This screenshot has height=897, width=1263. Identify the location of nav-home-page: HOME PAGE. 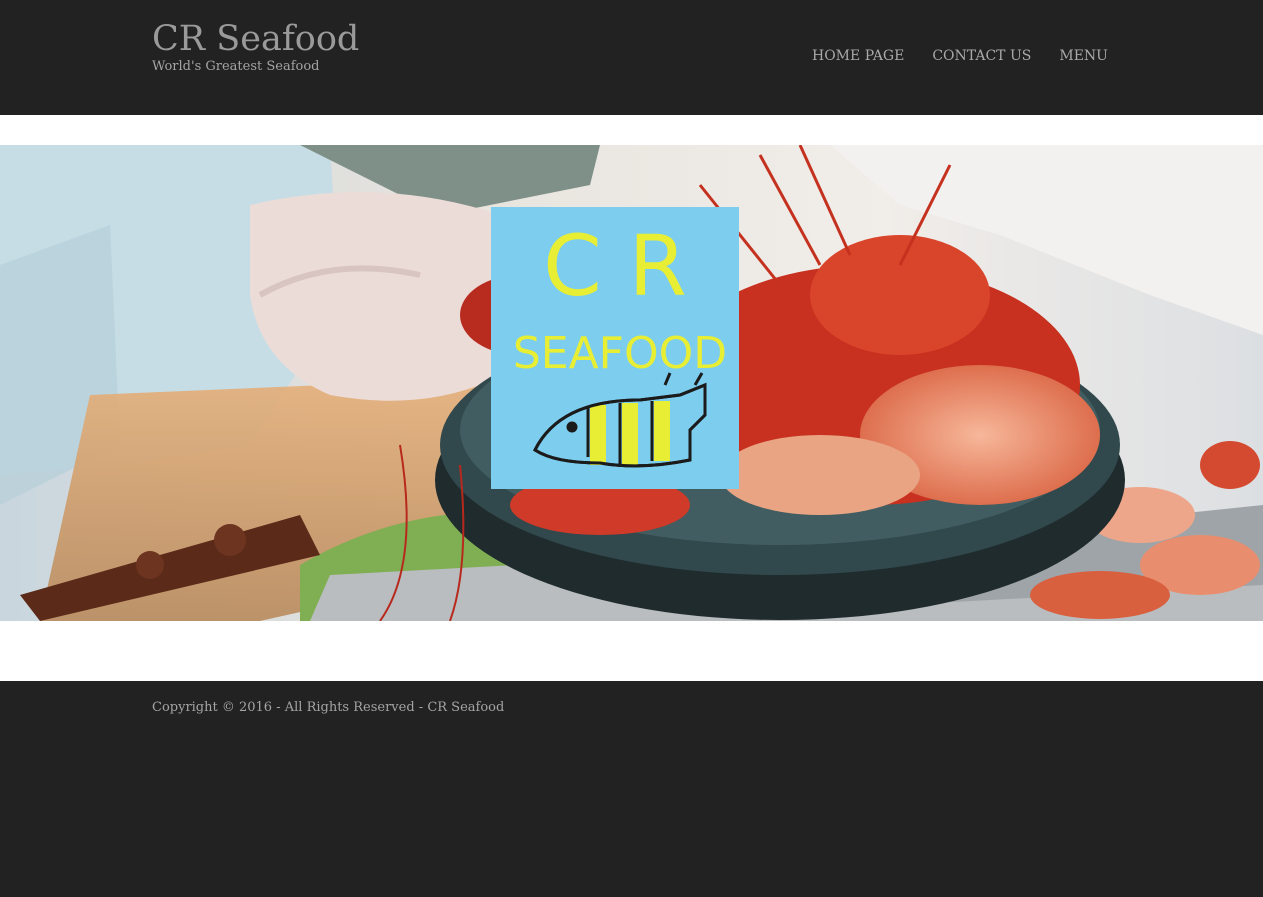
(858, 56).